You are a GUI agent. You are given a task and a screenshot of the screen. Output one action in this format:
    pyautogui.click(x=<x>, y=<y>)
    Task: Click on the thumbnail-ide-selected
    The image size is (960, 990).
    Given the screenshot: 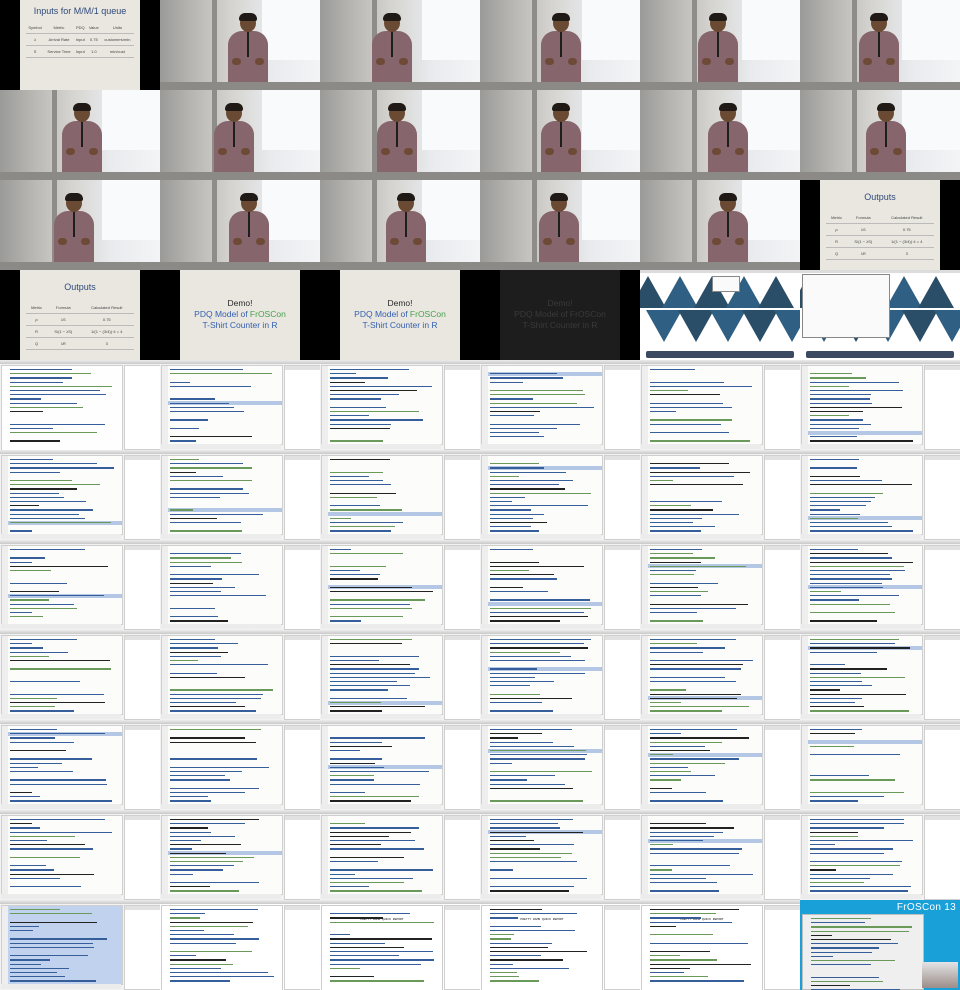 What is the action you would take?
    pyautogui.click(x=80, y=945)
    